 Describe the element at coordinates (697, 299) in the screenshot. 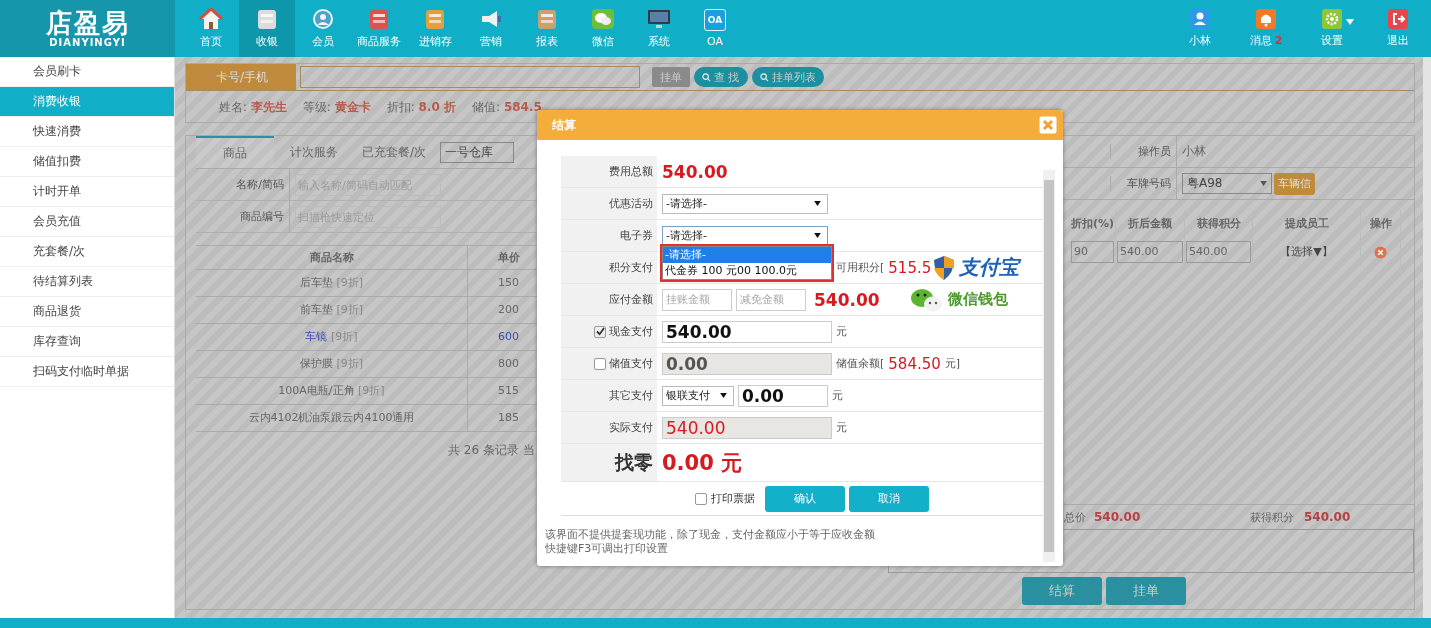

I see `input-field: 挂账金额` at that location.